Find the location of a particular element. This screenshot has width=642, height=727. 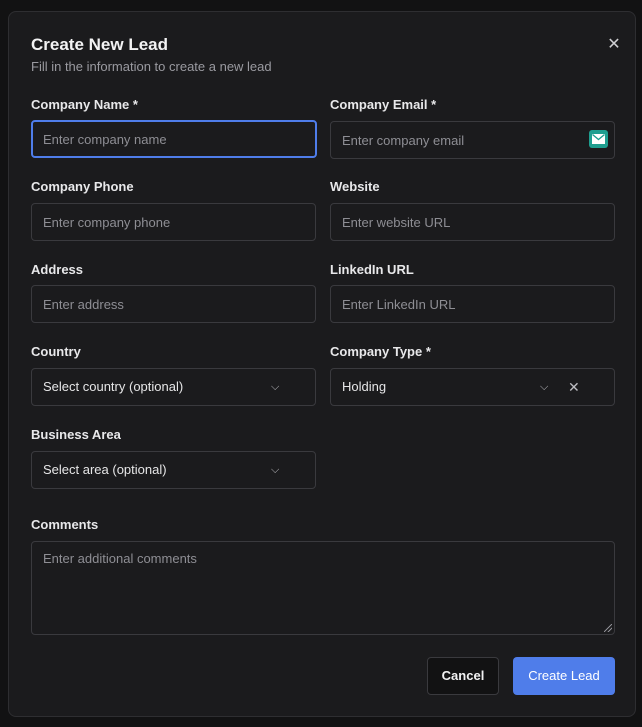

country-select: Select country (optional) ⌵ is located at coordinates (173, 387).